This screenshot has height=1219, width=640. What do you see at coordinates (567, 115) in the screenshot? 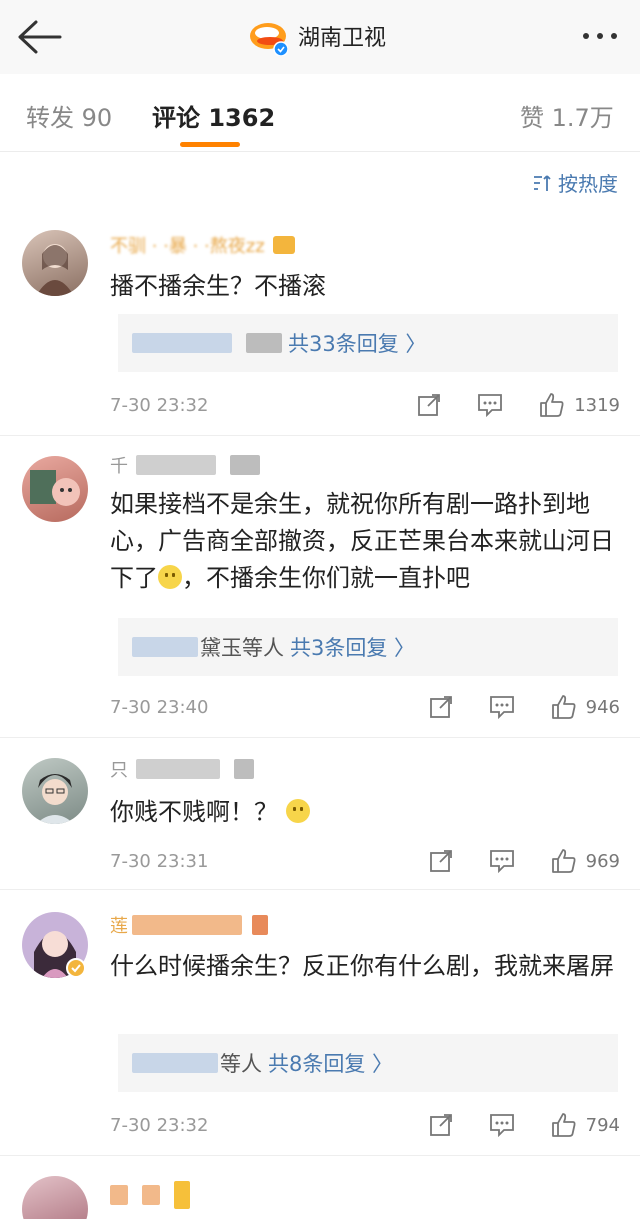
I see `tab-likes: 赞 1.7万` at bounding box center [567, 115].